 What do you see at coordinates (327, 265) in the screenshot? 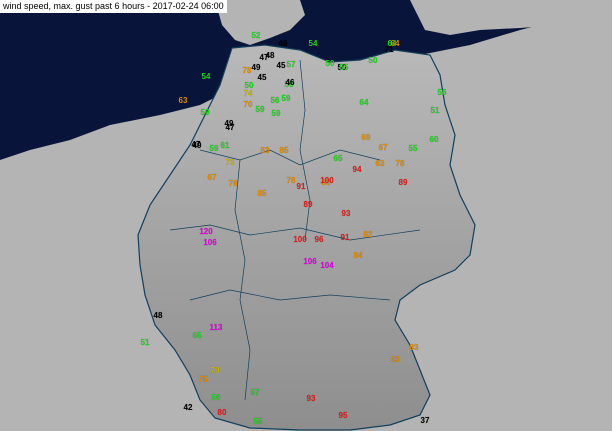
I see `station-gust-value: 104` at bounding box center [327, 265].